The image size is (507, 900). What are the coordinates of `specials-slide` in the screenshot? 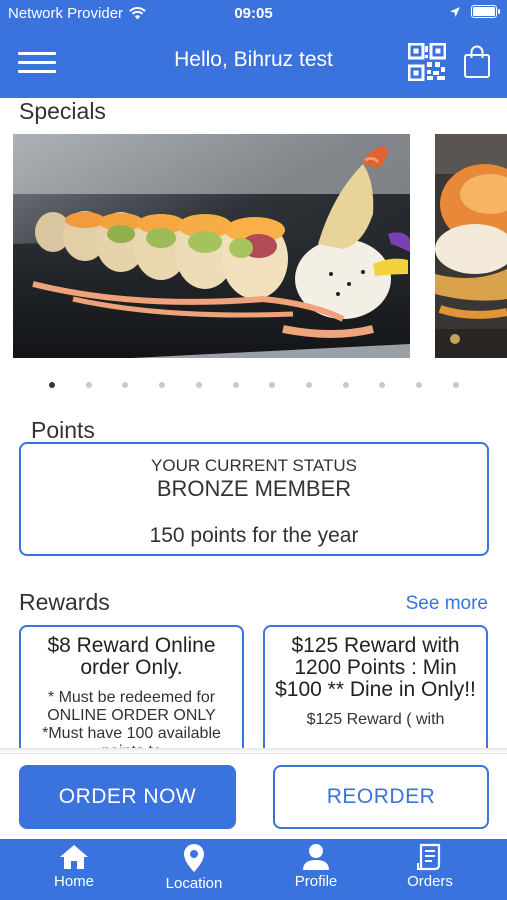 It's located at (471, 246).